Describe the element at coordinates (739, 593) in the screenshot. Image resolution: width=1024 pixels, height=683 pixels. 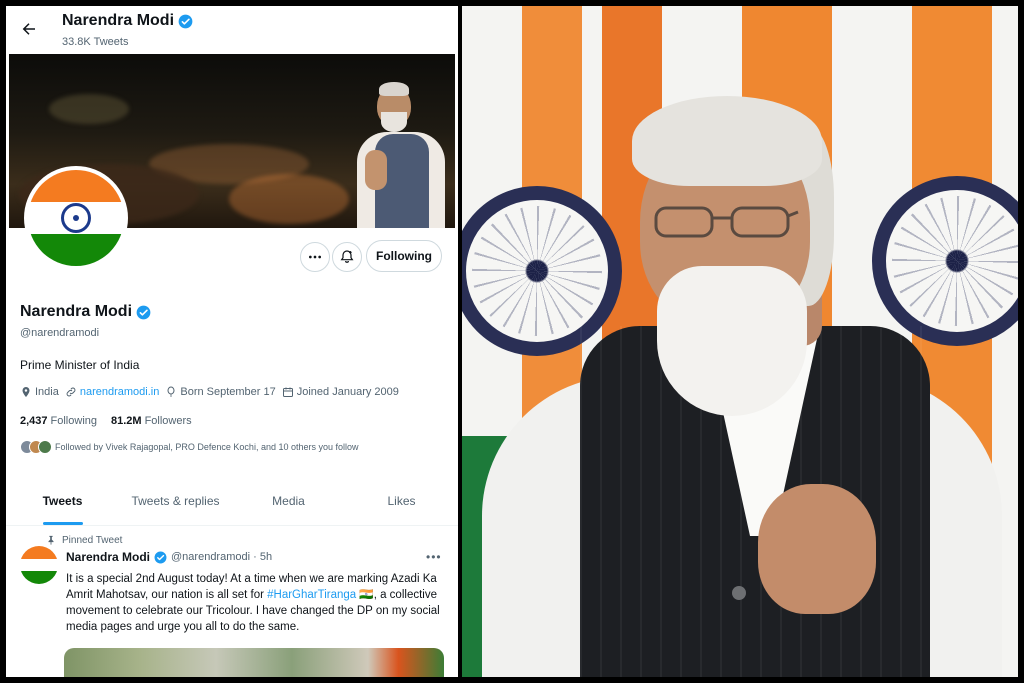
I see `vest-button` at that location.